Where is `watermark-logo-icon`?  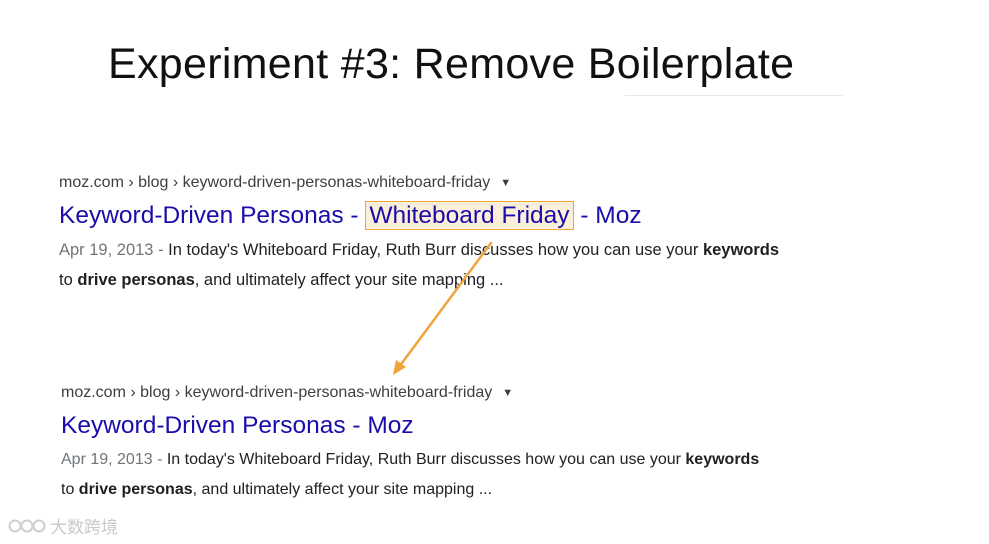
watermark-logo-icon is located at coordinates (27, 525).